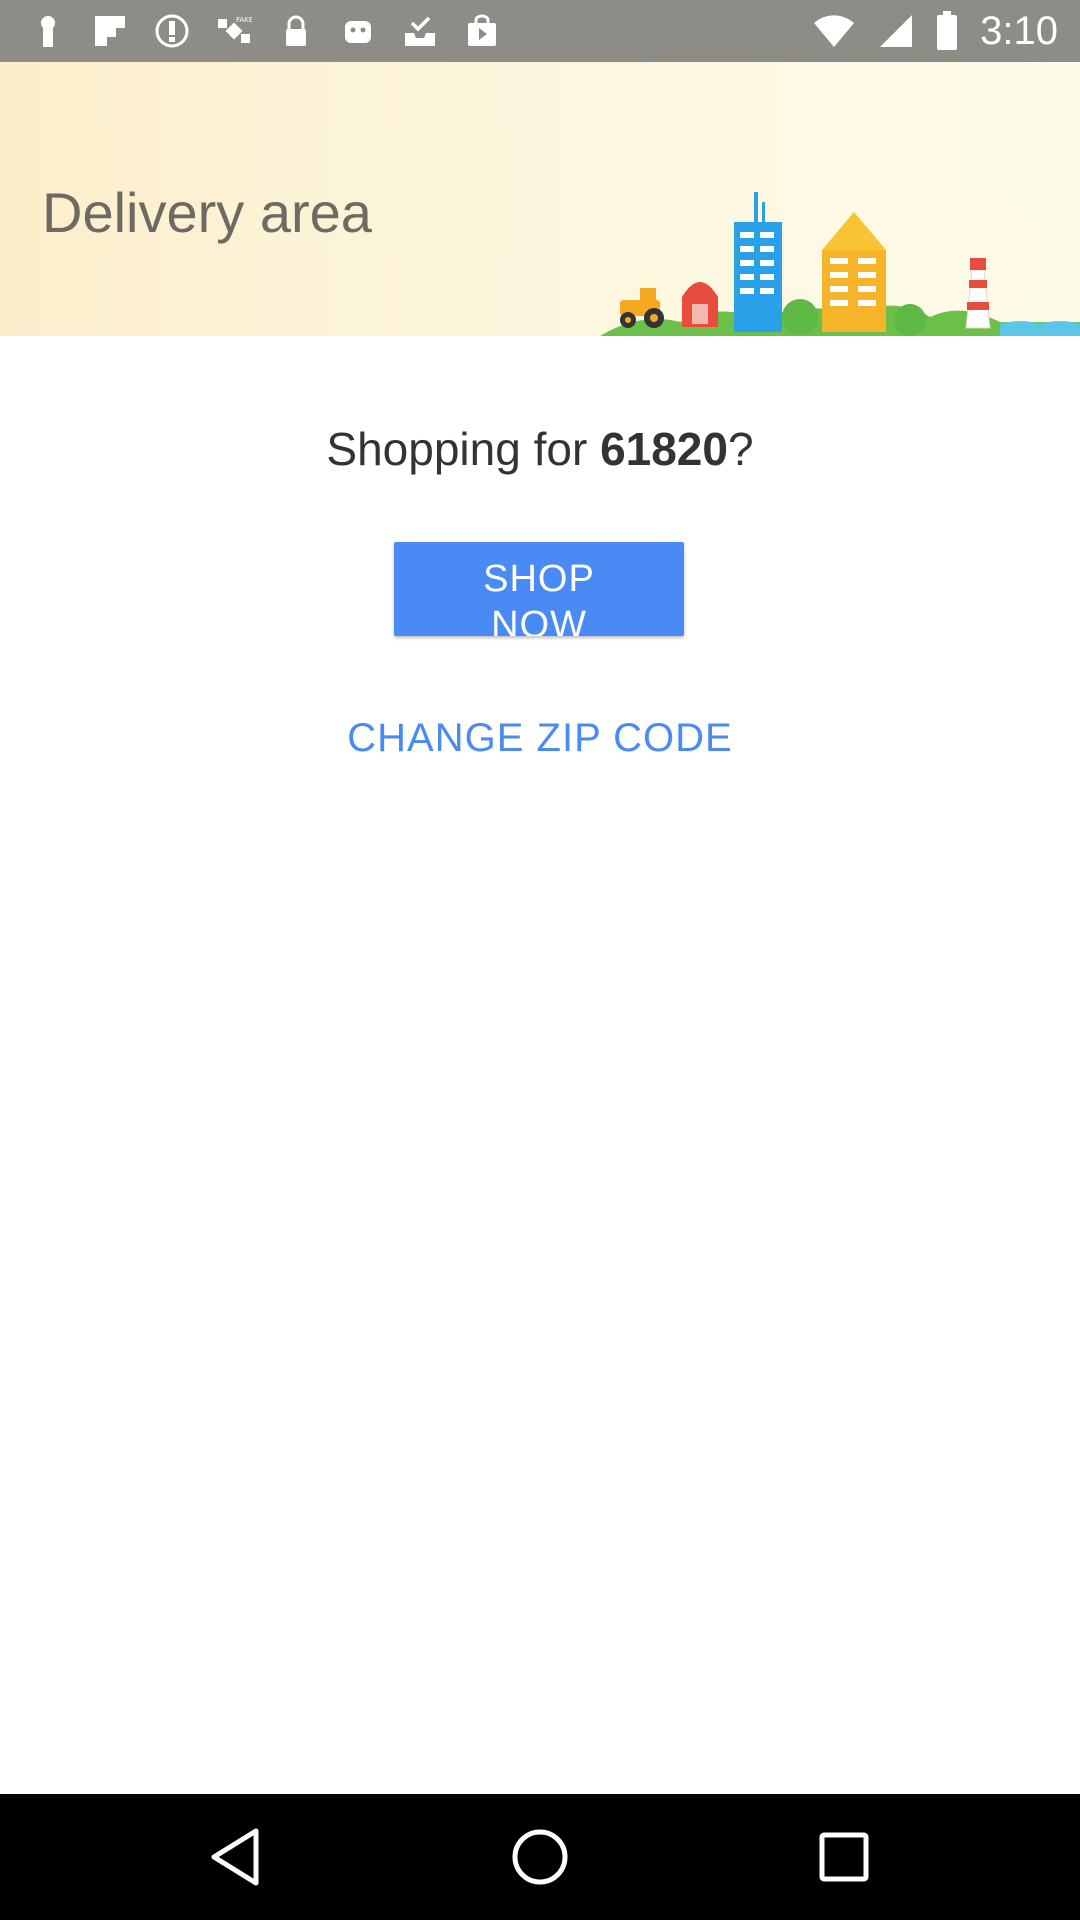  What do you see at coordinates (1019, 30) in the screenshot?
I see `status-time: 3:10` at bounding box center [1019, 30].